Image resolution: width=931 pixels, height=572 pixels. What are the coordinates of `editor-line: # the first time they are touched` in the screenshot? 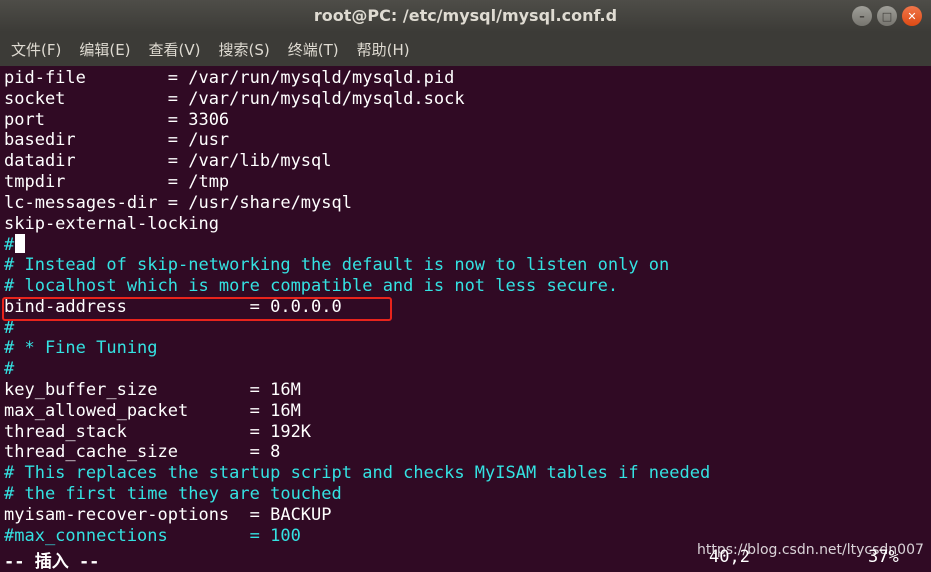 It's located at (173, 494).